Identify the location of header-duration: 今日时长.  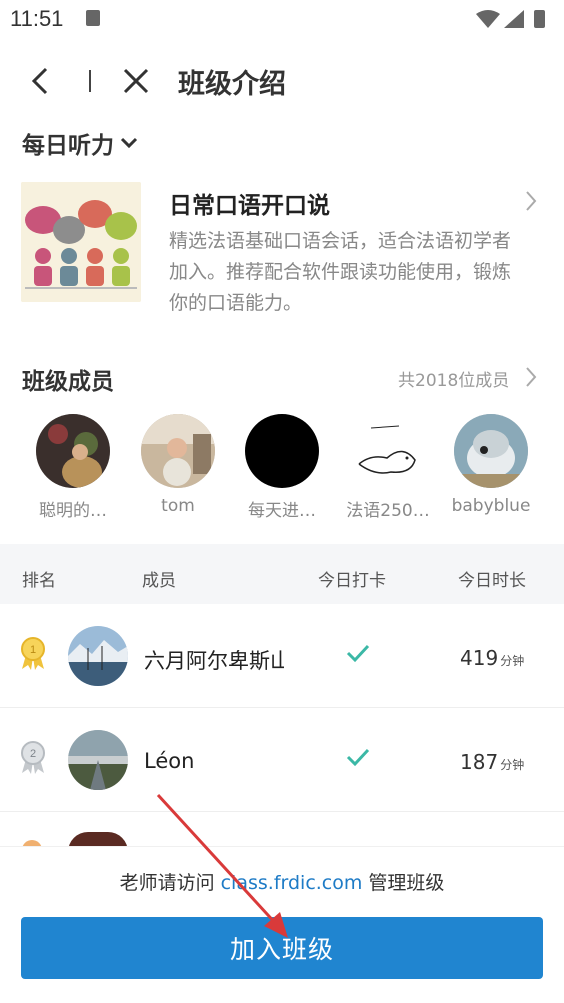
(492, 581).